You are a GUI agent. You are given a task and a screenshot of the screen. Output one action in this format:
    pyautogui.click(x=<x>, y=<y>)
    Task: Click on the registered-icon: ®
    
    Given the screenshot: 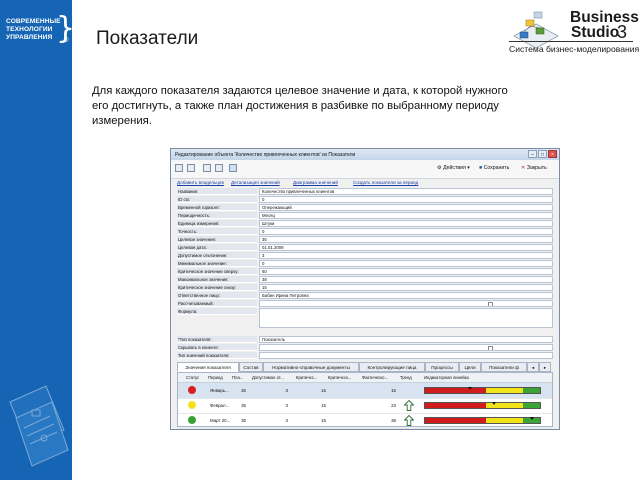 What is the action you would take?
    pyautogui.click(x=66, y=41)
    